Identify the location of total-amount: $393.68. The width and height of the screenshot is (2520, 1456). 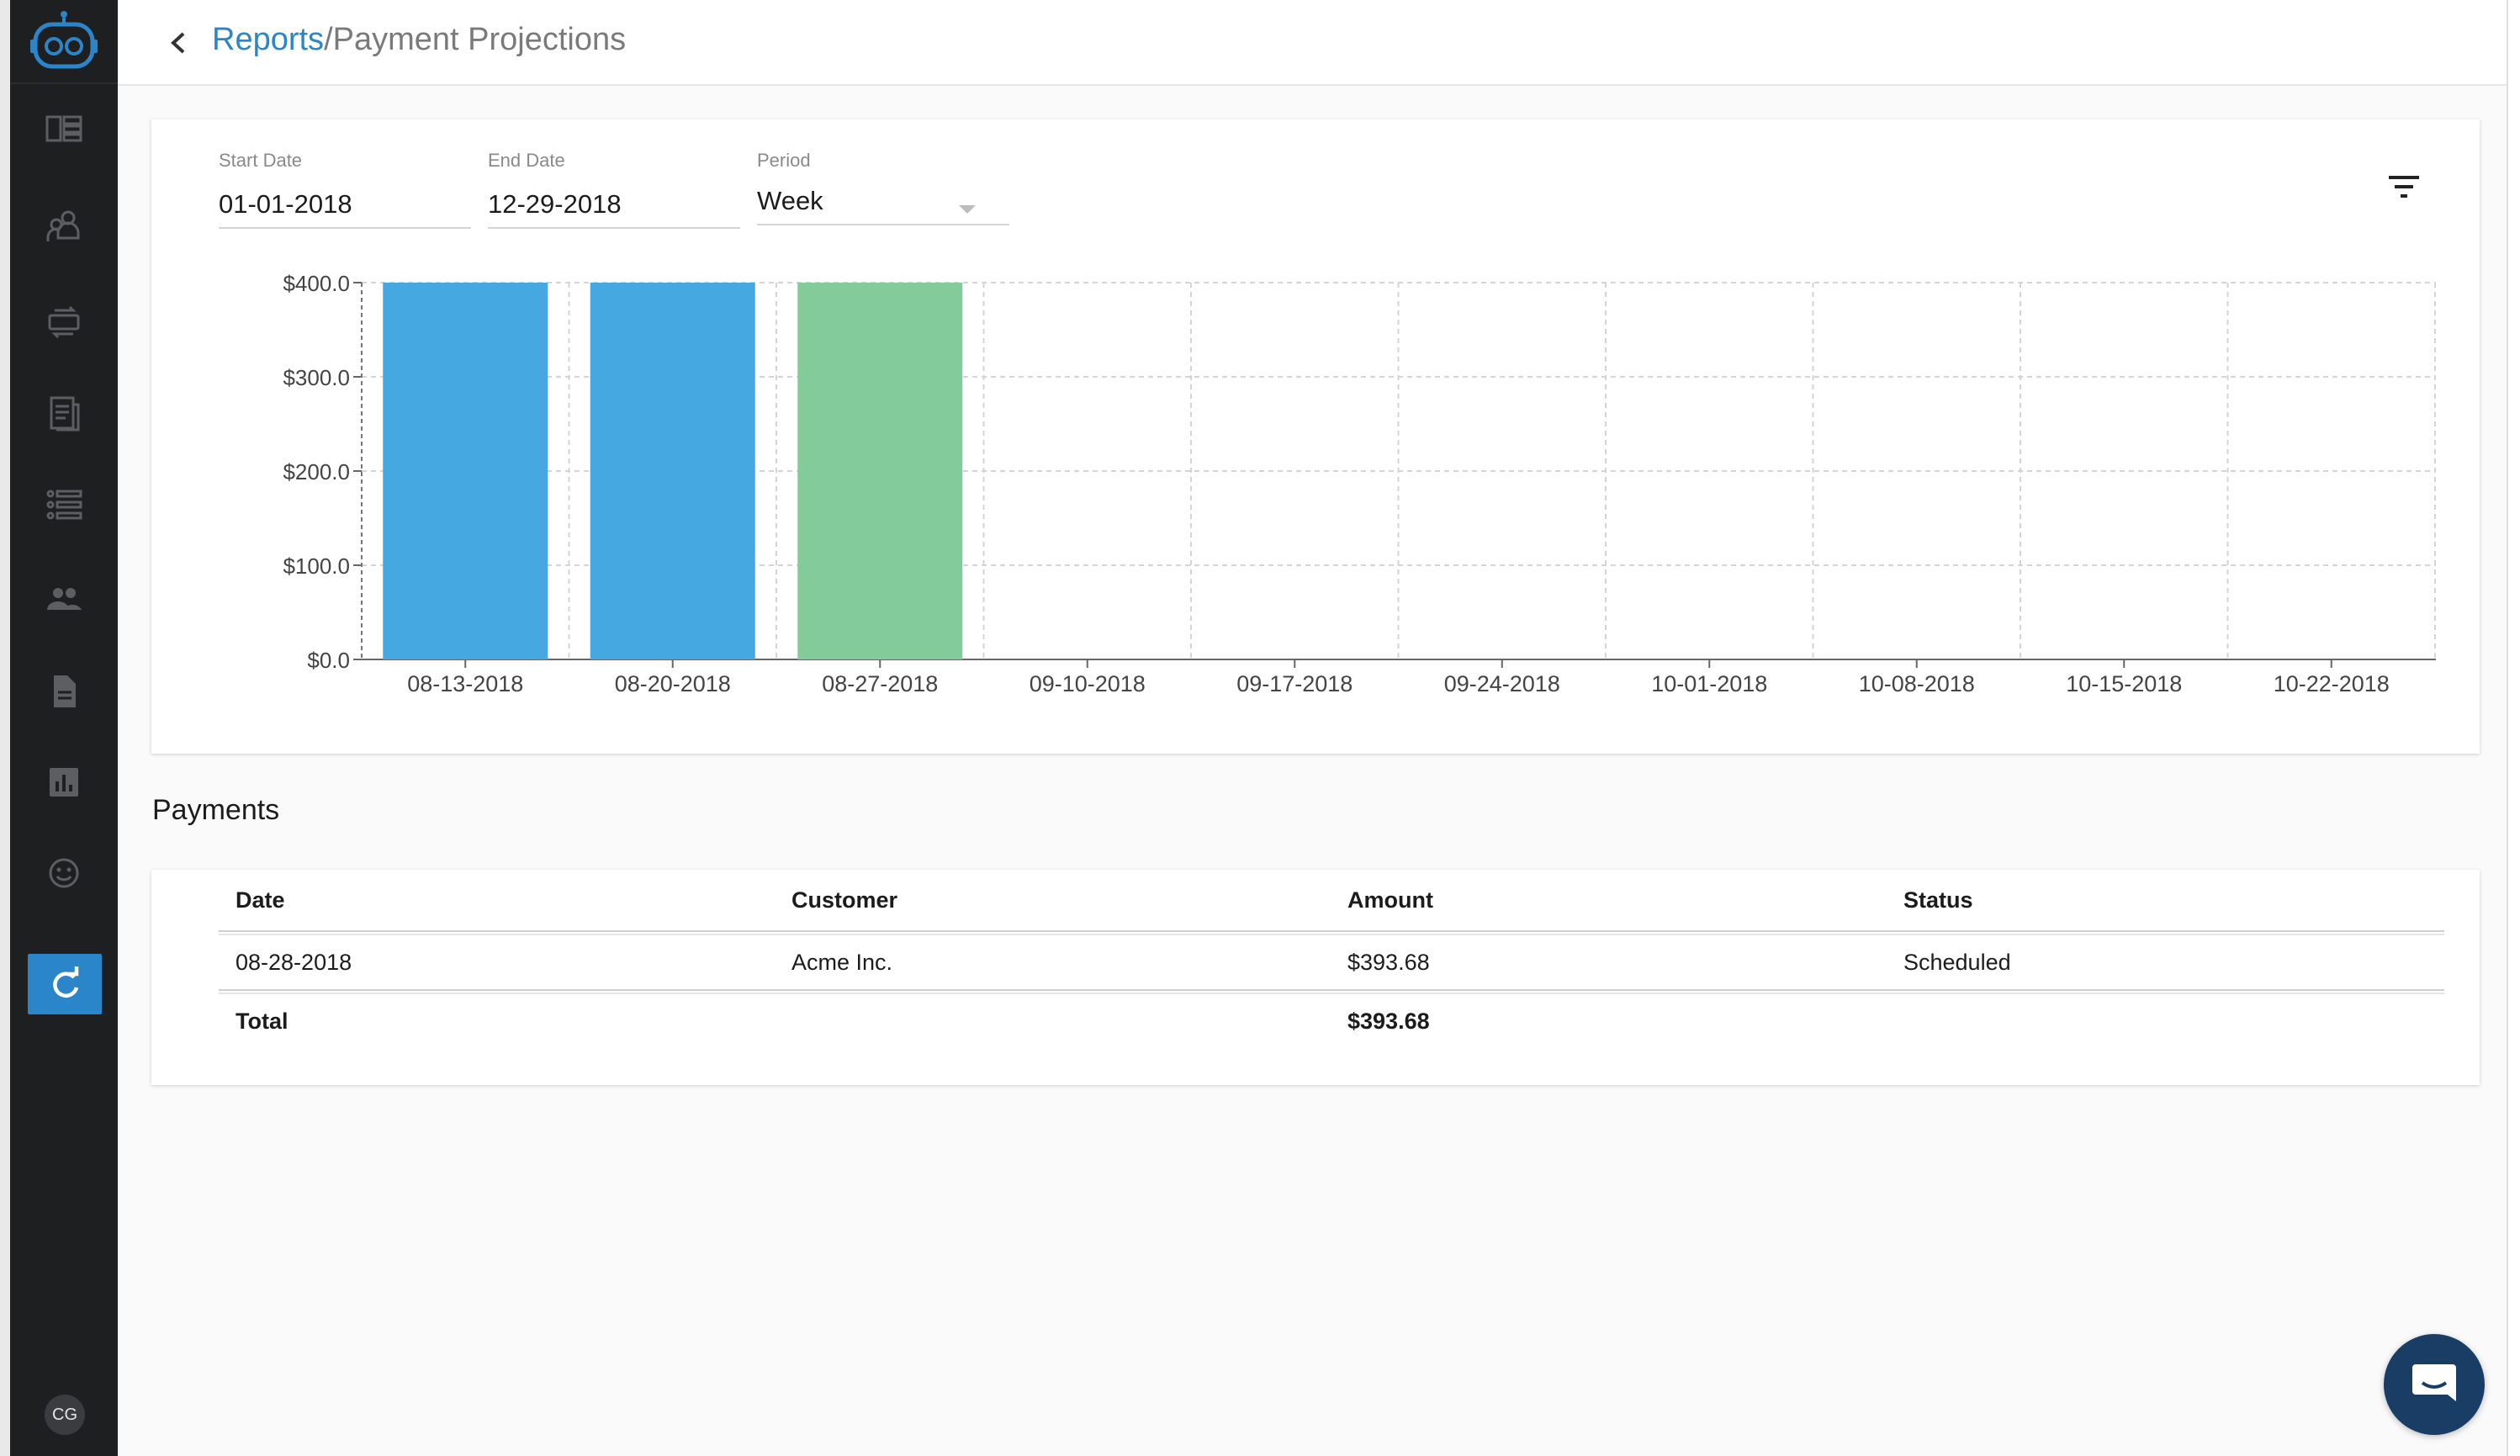
(1388, 1021).